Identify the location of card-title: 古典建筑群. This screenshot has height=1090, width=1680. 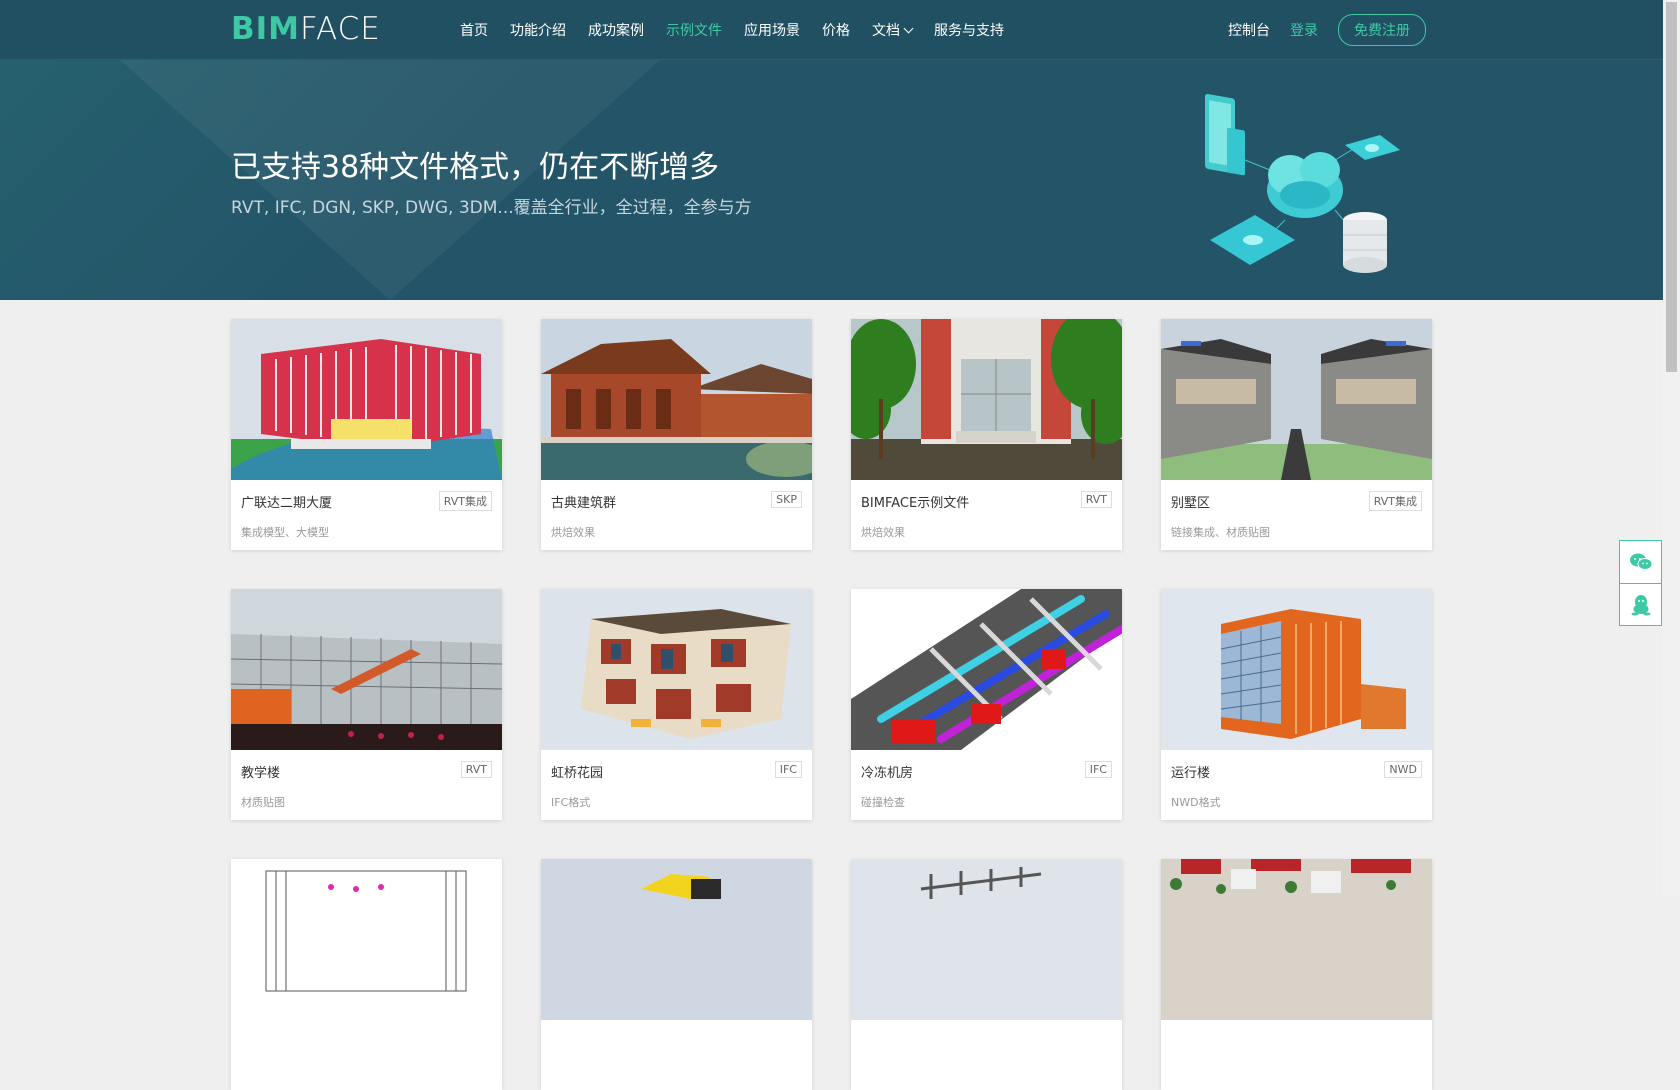
(584, 503).